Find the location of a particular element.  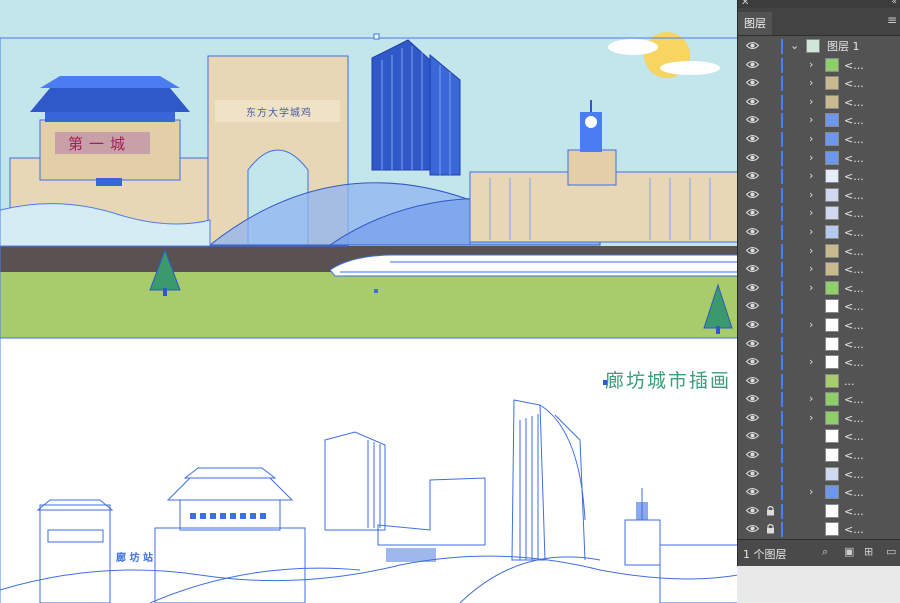

layer-row-top: ⌄ 图层 1 is located at coordinates (819, 46).